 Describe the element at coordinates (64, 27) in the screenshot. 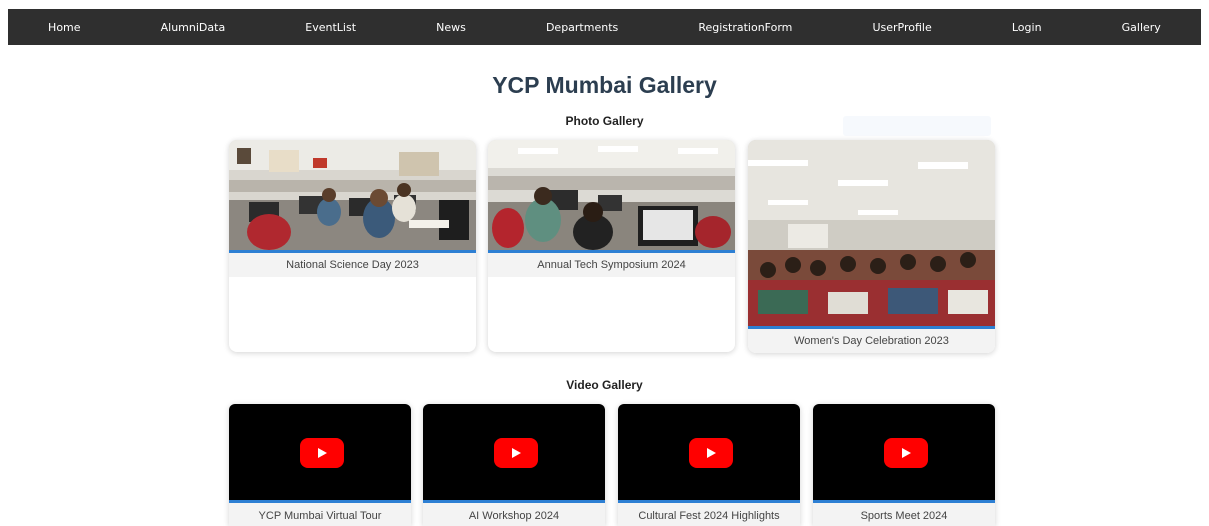

I see `nav-home: Home` at that location.